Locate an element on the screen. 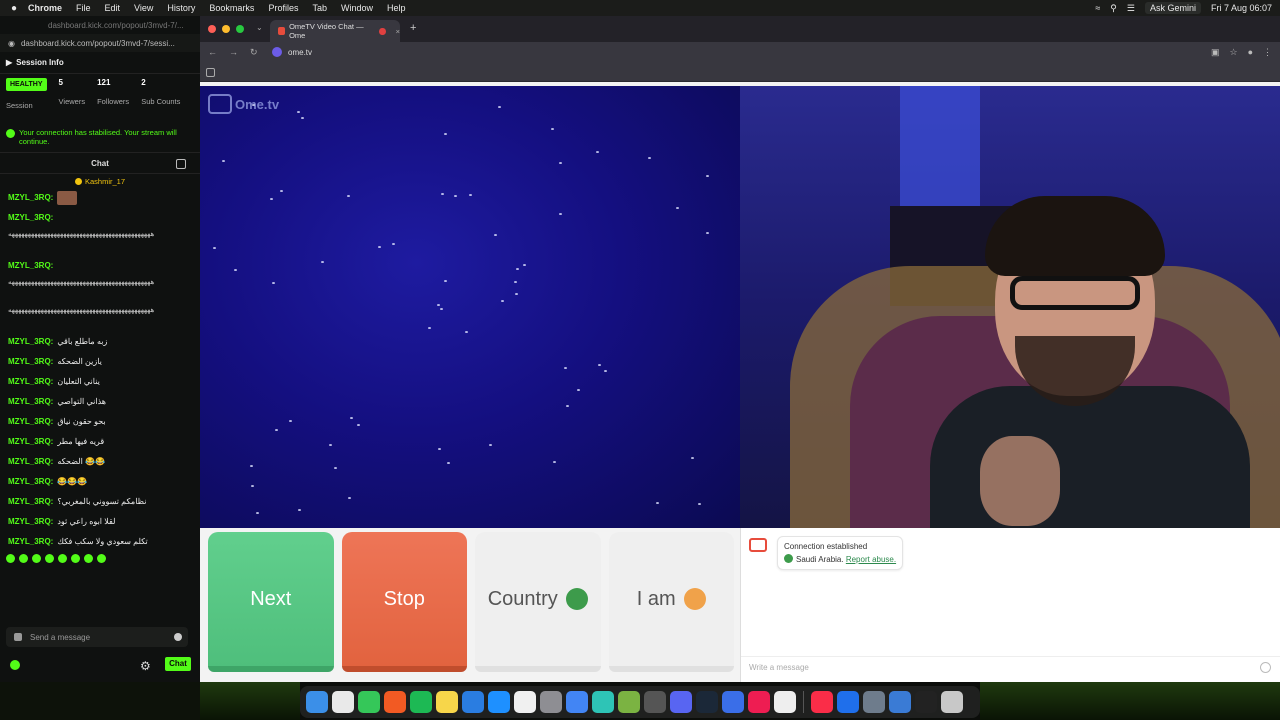 This screenshot has height=720, width=1280. close-window-button is located at coordinates (212, 29).